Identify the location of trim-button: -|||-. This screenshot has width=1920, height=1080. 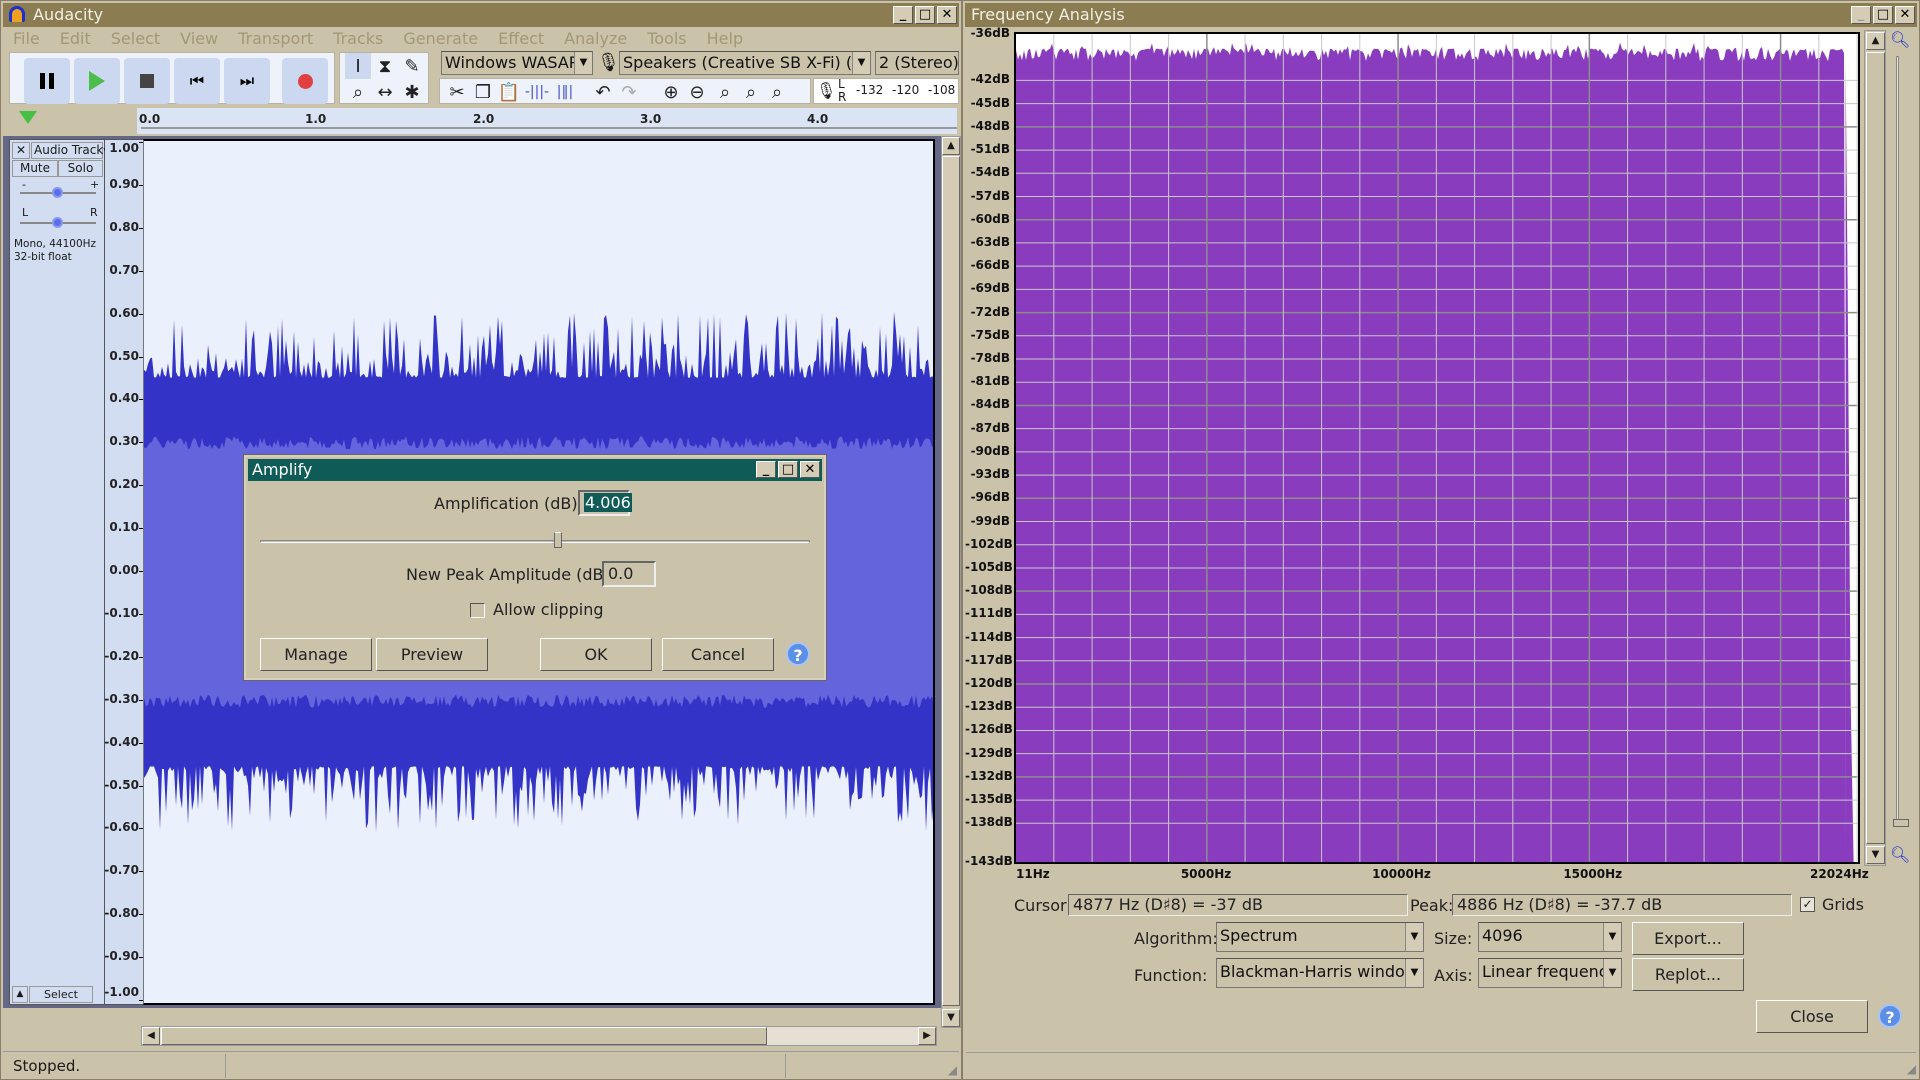
(537, 92).